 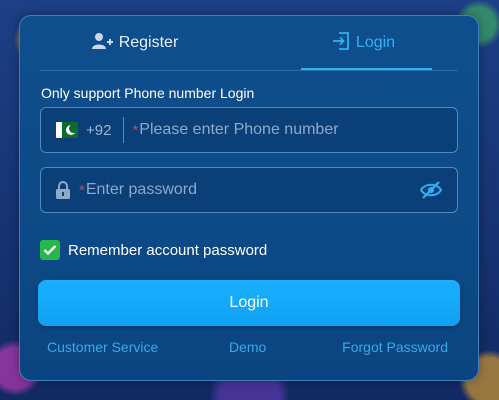 I want to click on tab-register-label: Register, so click(x=148, y=42).